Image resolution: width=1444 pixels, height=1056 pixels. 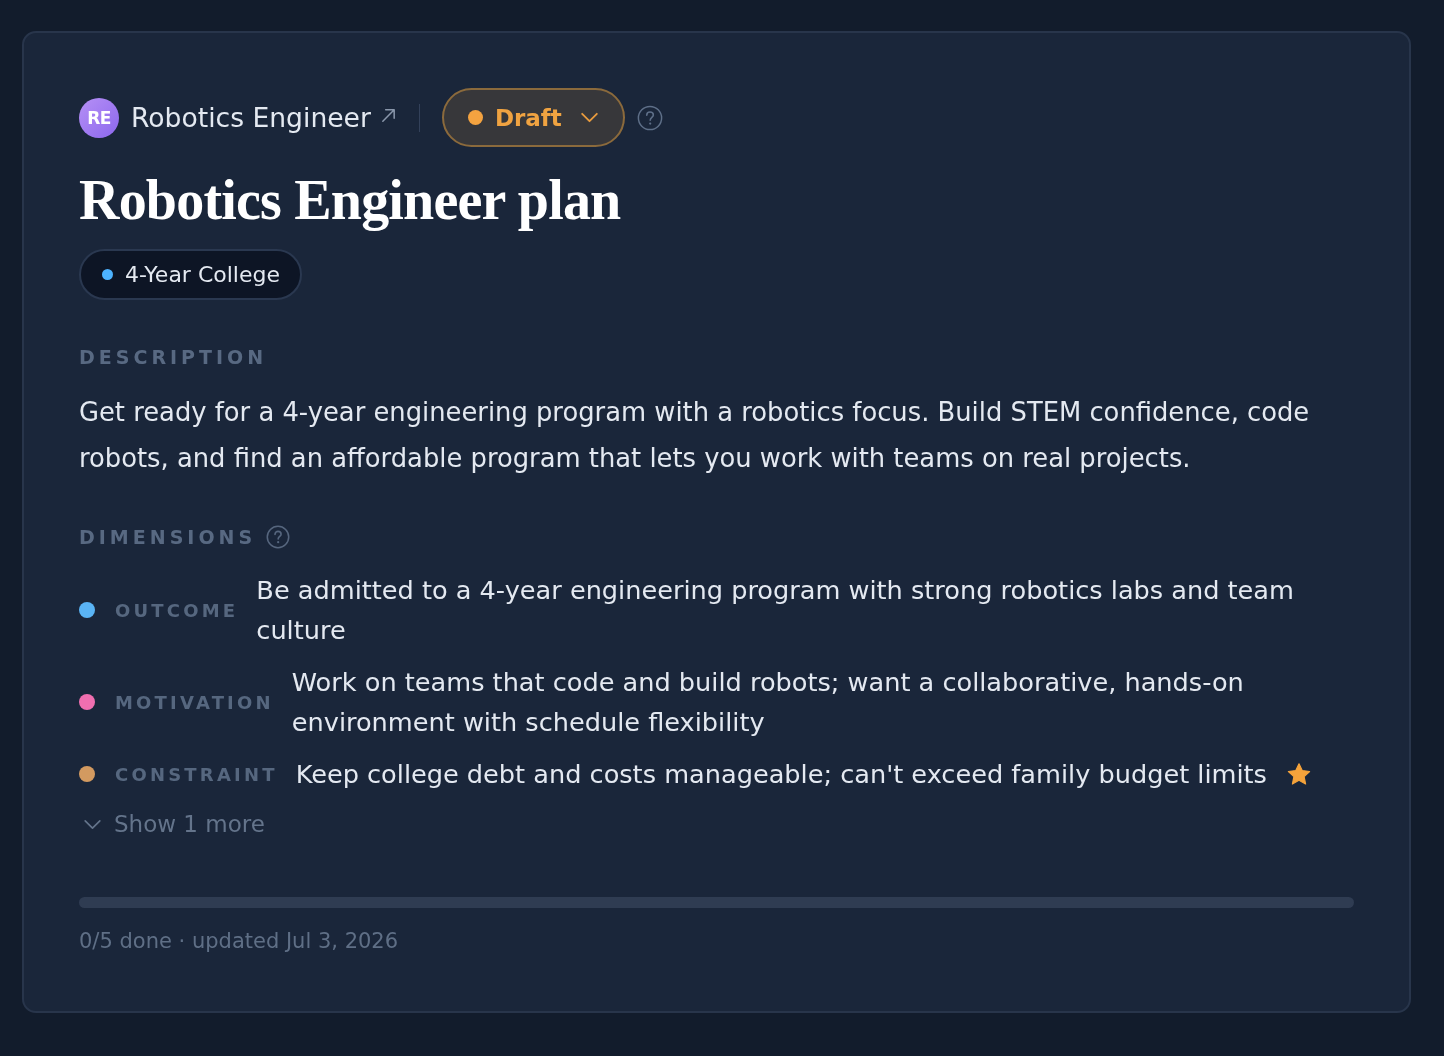 What do you see at coordinates (775, 610) in the screenshot?
I see `dimension-text: Be admitted to a 4-year engineering program with strong robotics labs and team culture` at bounding box center [775, 610].